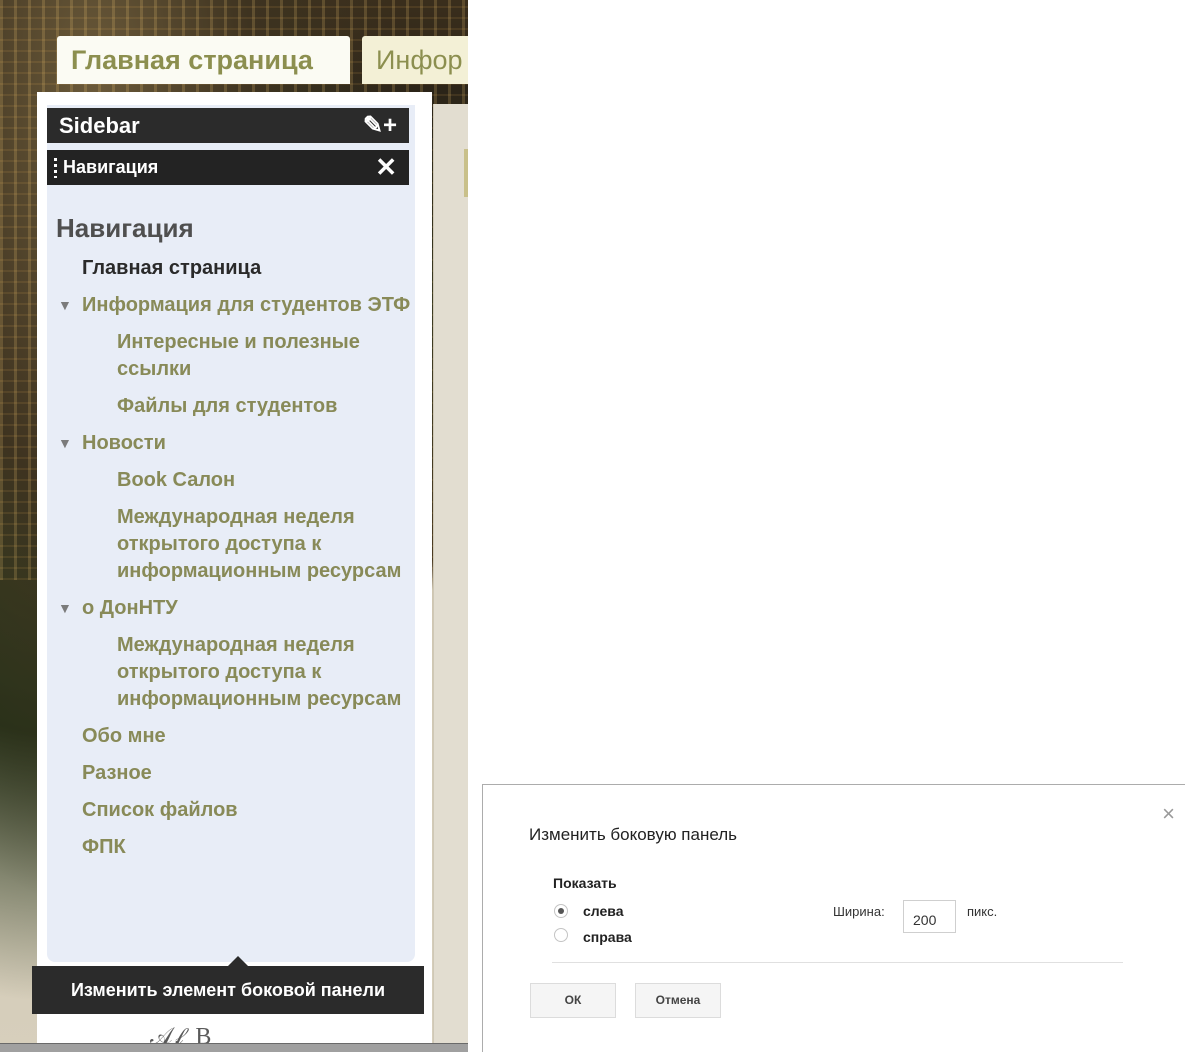 The width and height of the screenshot is (1185, 1052). Describe the element at coordinates (160, 810) in the screenshot. I see `nav-item-label: Список файлов` at that location.